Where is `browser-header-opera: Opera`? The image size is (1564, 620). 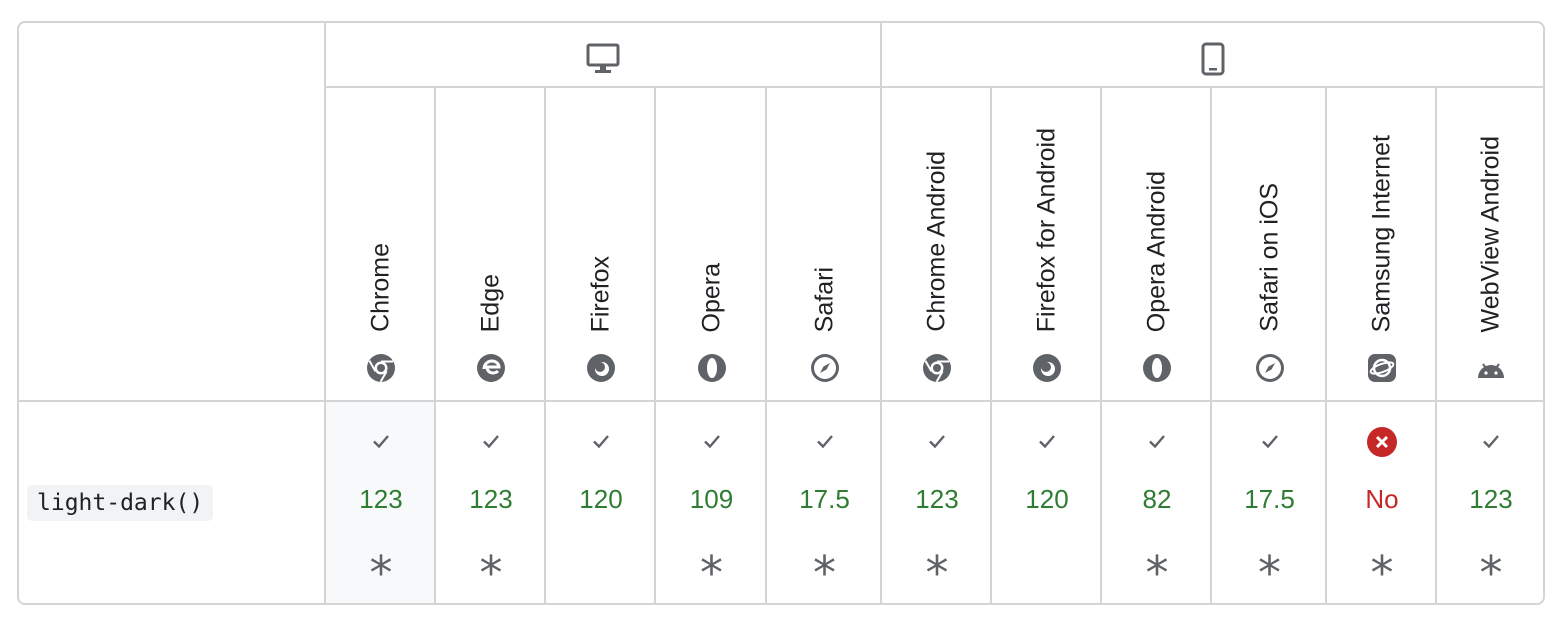
browser-header-opera: Opera is located at coordinates (711, 244).